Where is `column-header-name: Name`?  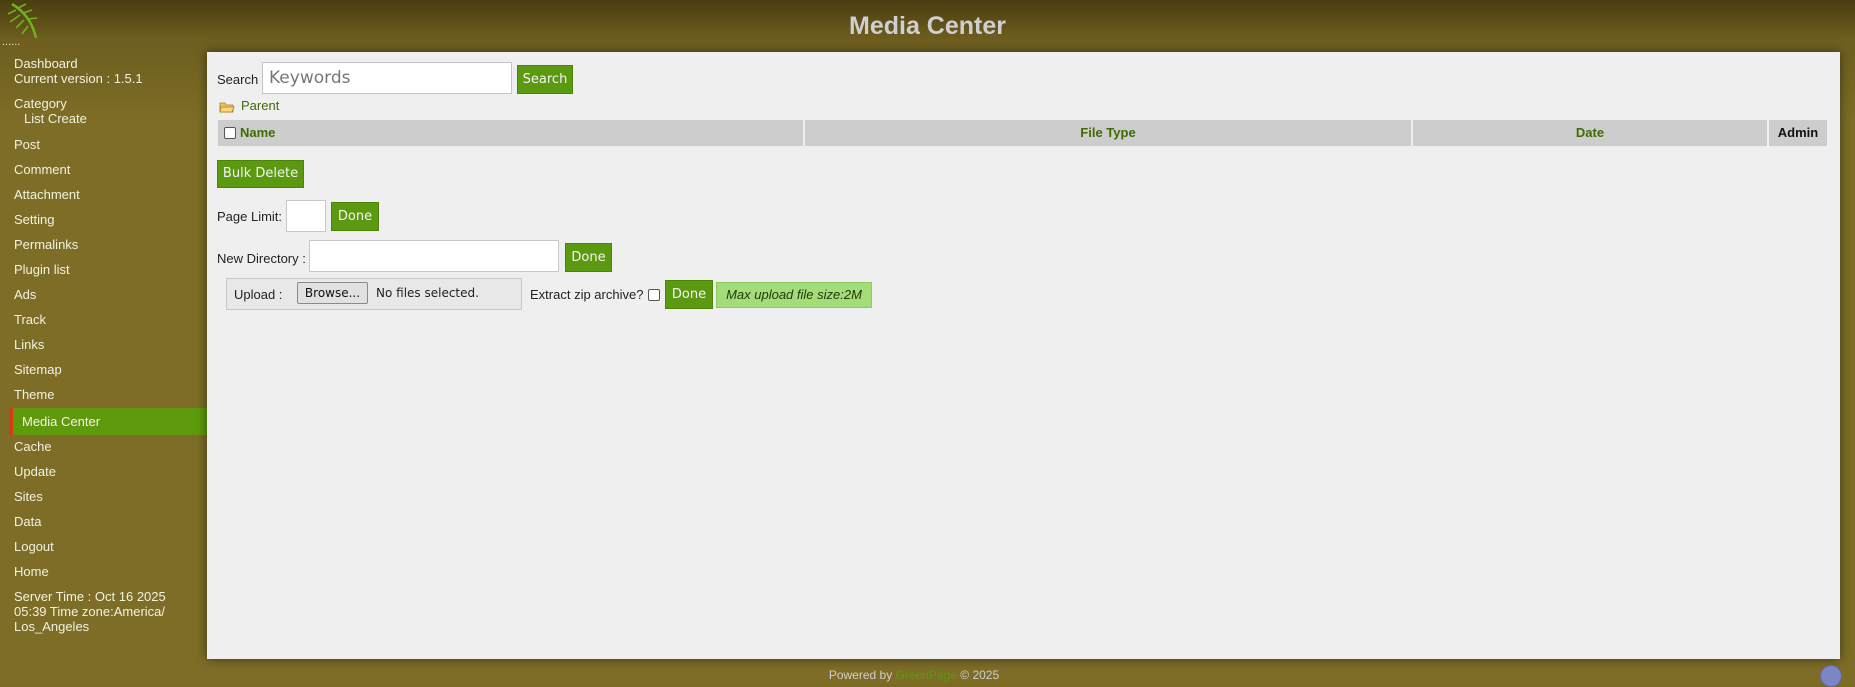 column-header-name: Name is located at coordinates (510, 133).